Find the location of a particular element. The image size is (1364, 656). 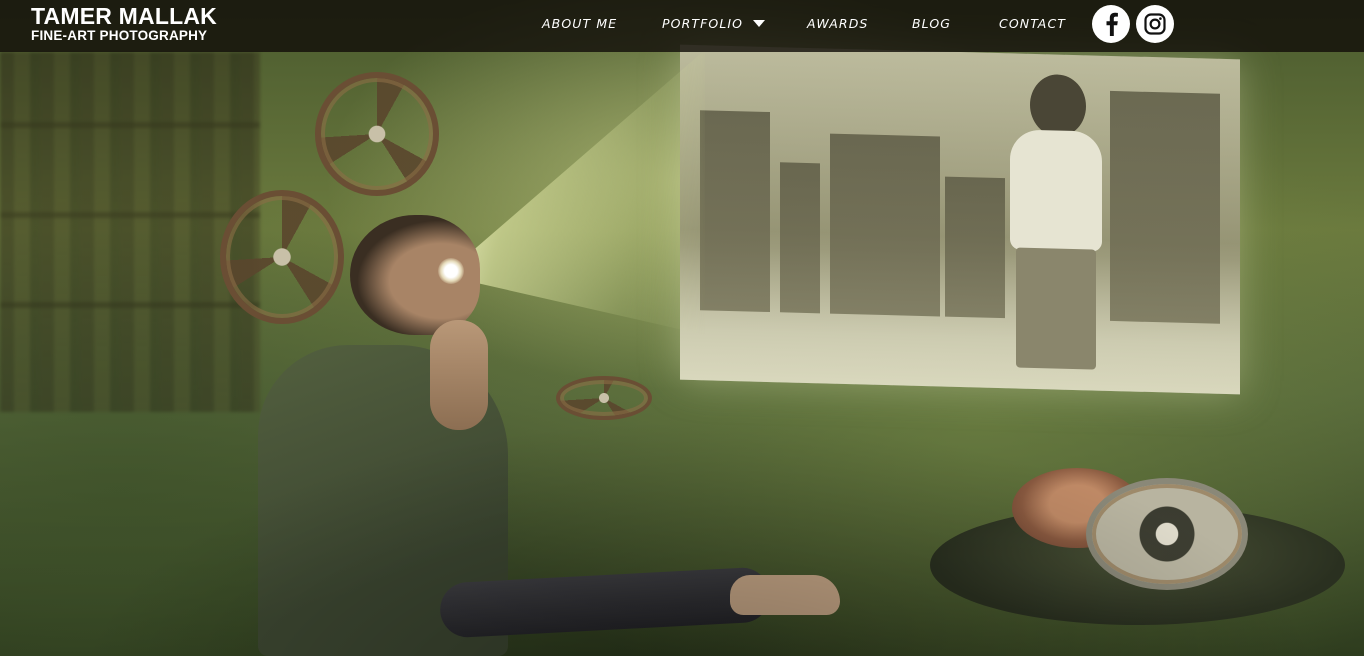

instagram-link is located at coordinates (1155, 24).